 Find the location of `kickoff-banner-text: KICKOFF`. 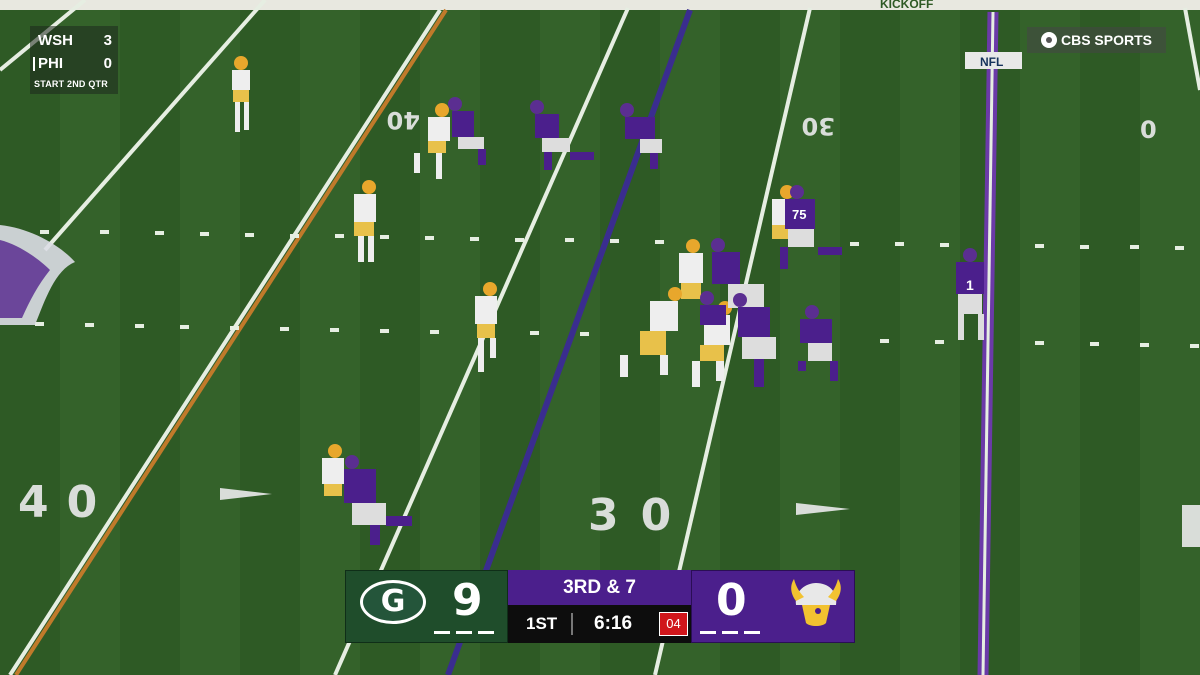

kickoff-banner-text: KICKOFF is located at coordinates (906, 5).